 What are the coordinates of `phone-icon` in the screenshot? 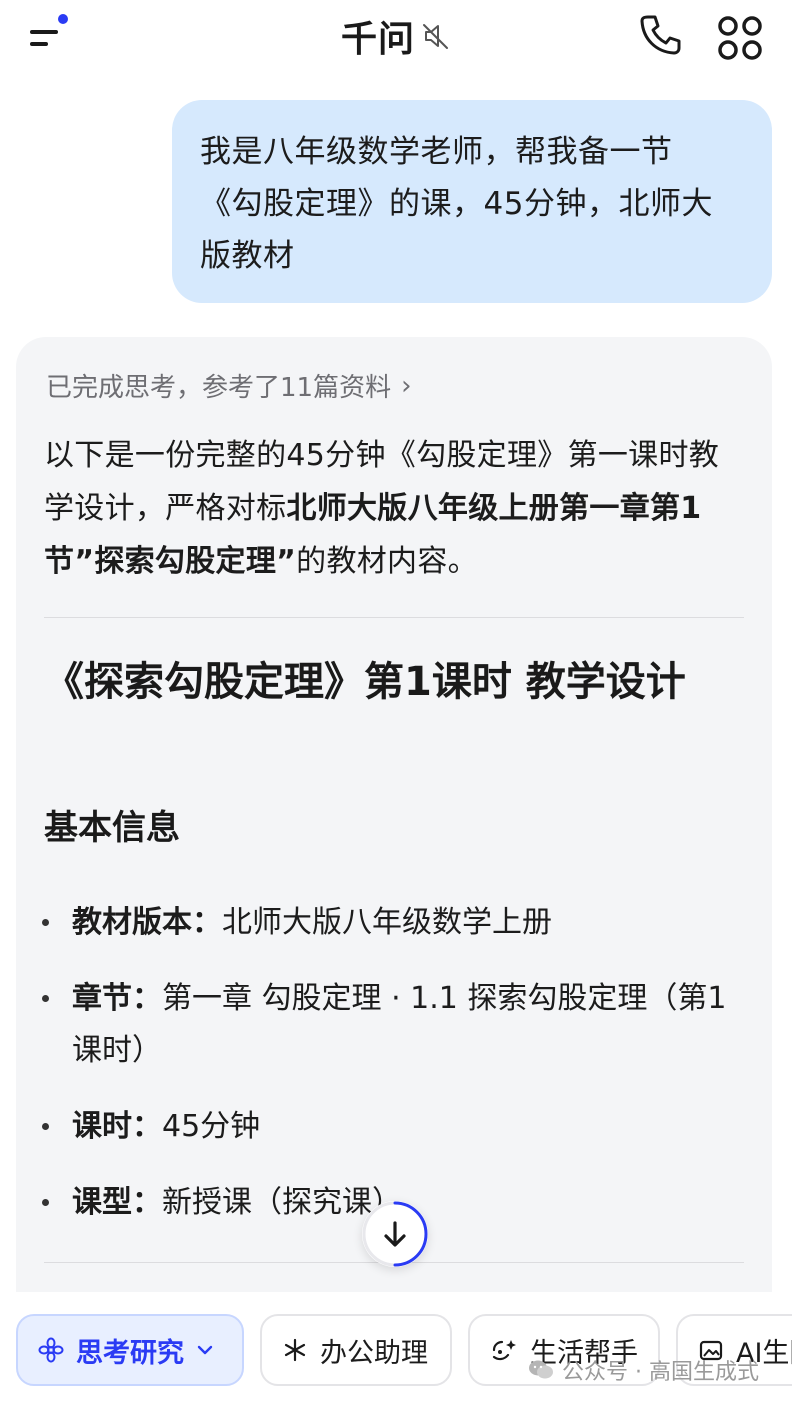 It's located at (659, 35).